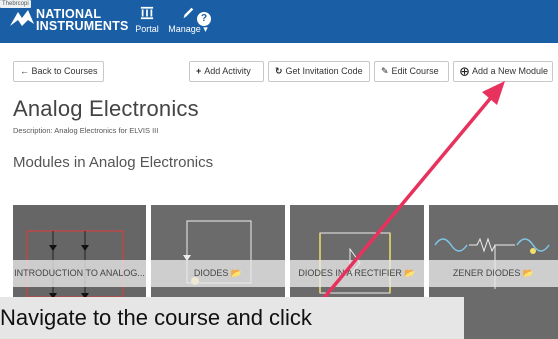 This screenshot has height=339, width=558. What do you see at coordinates (279, 71) in the screenshot?
I see `refresh-icon: ↻` at bounding box center [279, 71].